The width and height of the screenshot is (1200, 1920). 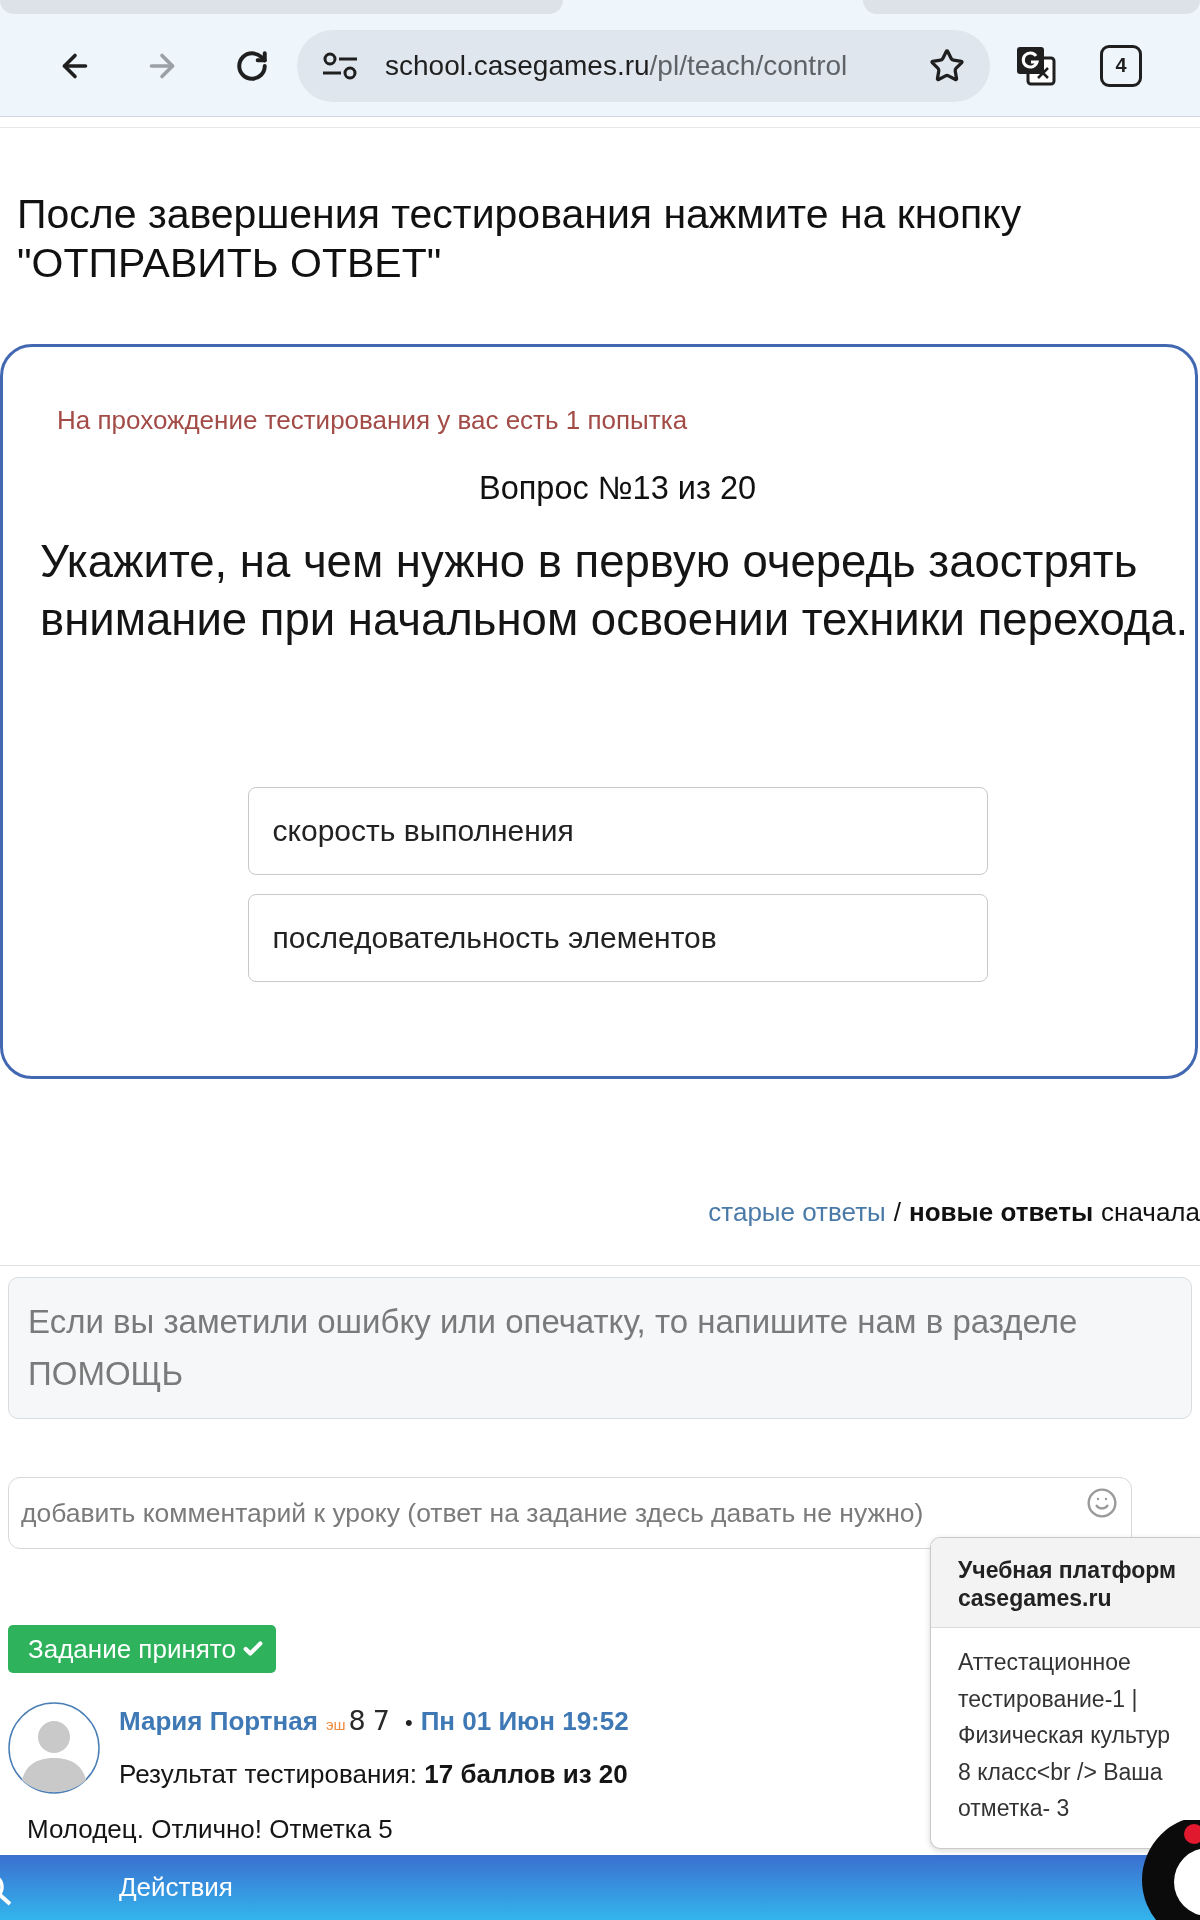 What do you see at coordinates (519, 239) in the screenshot?
I see `instruction-heading: После завершения тестирования нажмите на кнопку "ОТПРАВИТЬ ОТВЕТ"` at bounding box center [519, 239].